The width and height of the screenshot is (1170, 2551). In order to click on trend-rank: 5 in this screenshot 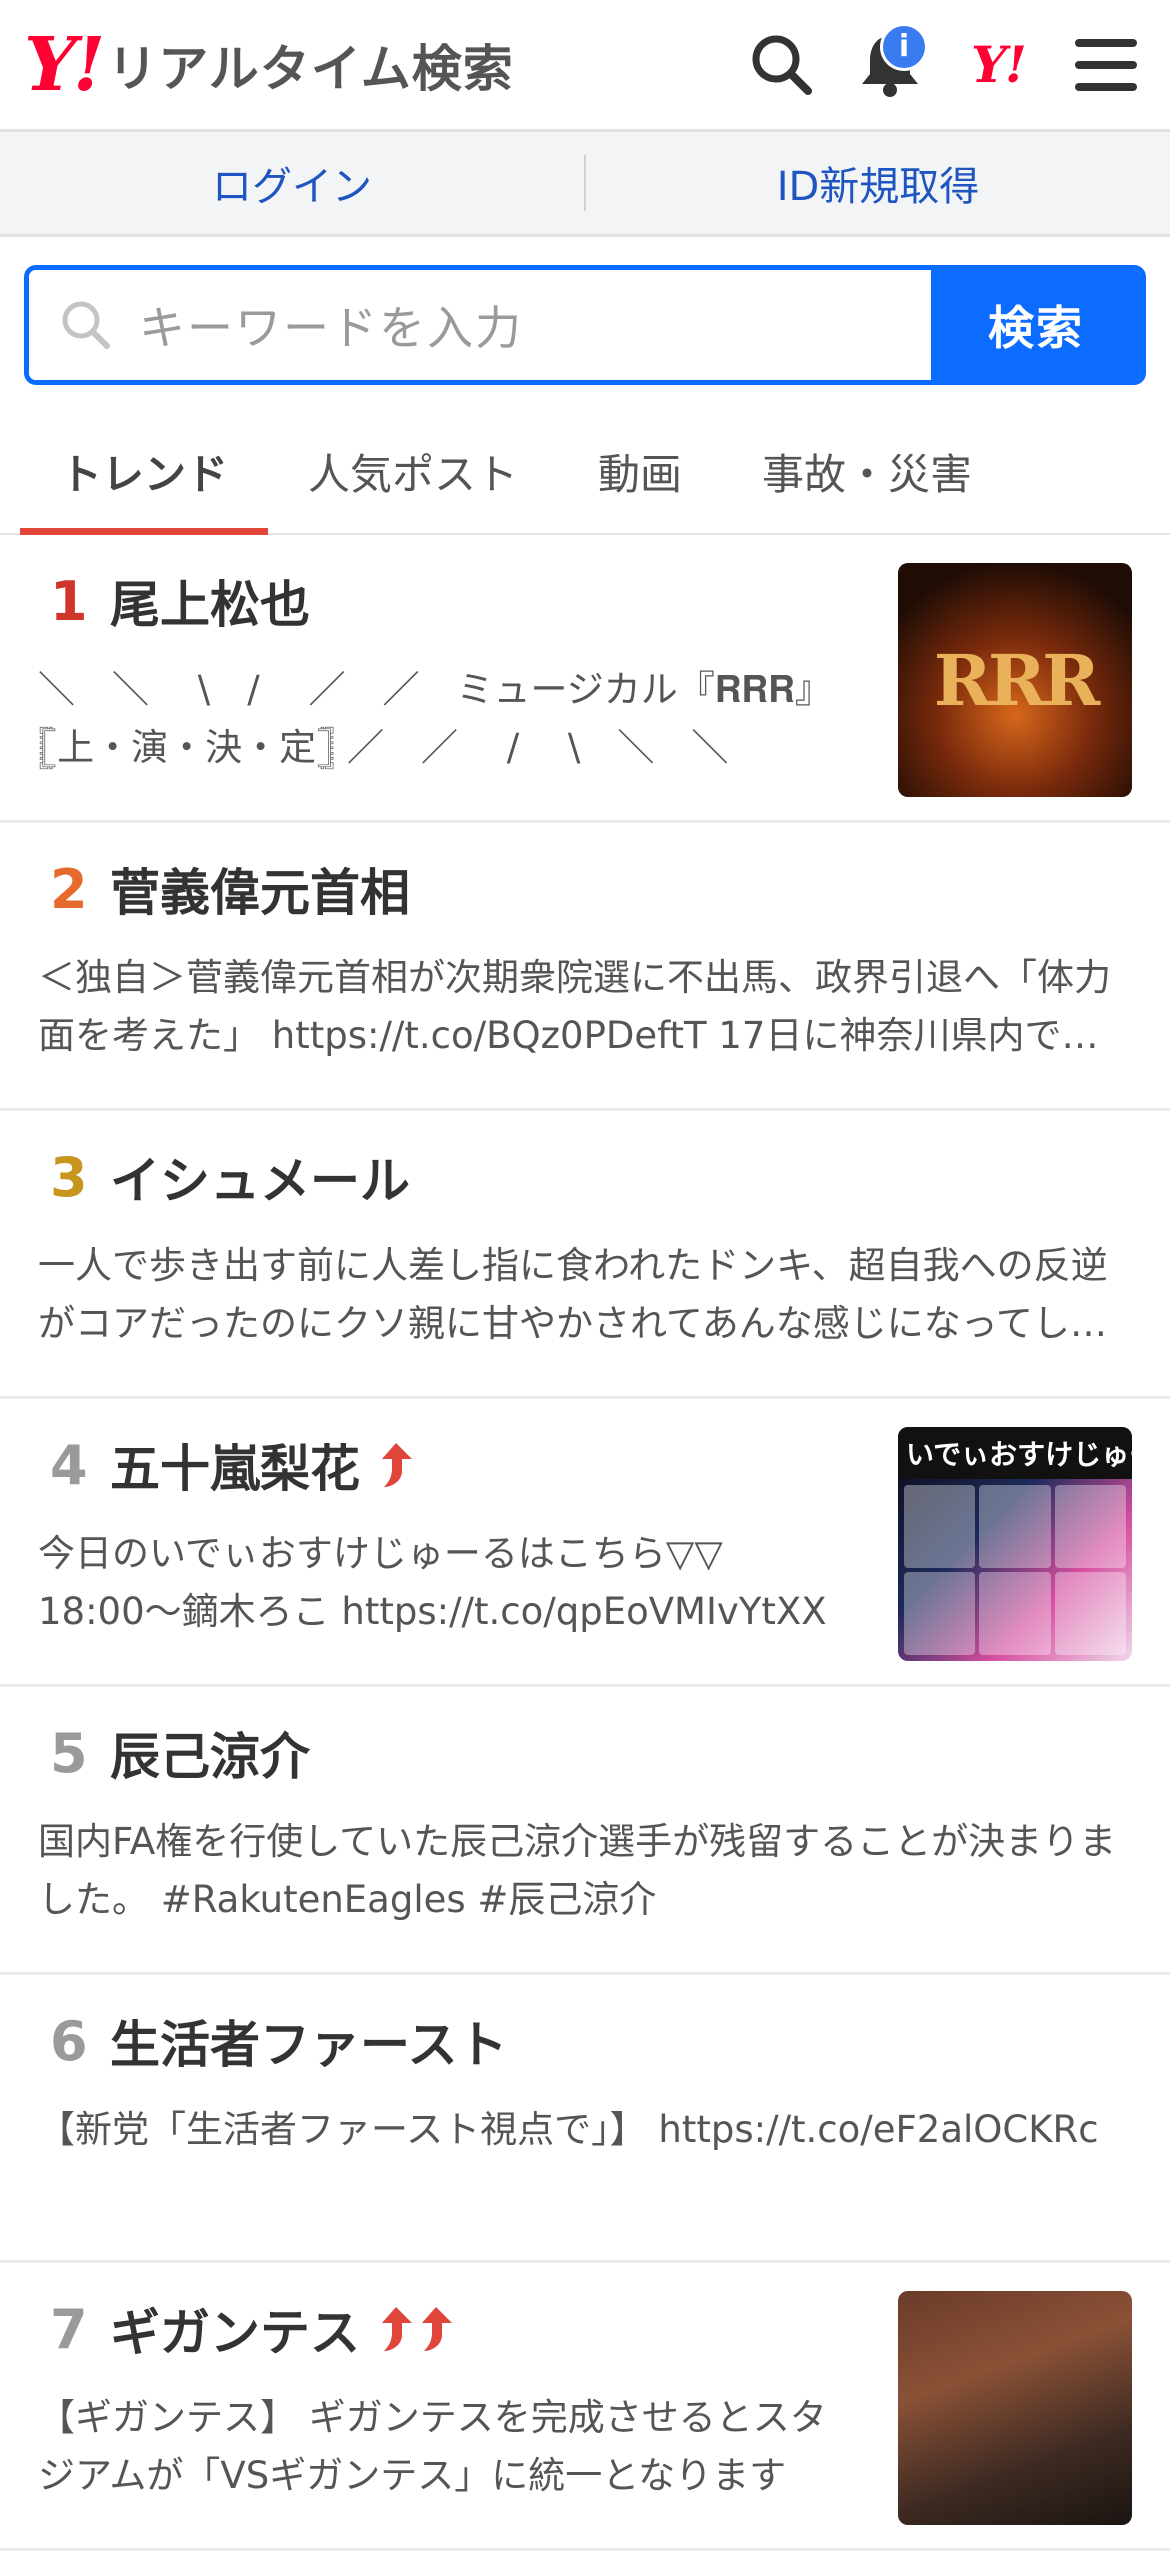, I will do `click(69, 1753)`.